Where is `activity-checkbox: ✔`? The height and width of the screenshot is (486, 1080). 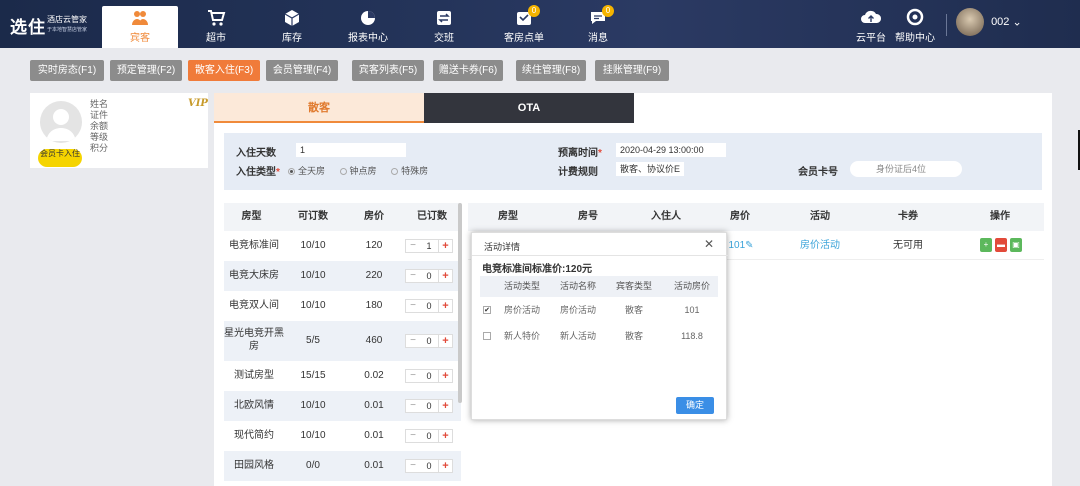 activity-checkbox: ✔ is located at coordinates (487, 310).